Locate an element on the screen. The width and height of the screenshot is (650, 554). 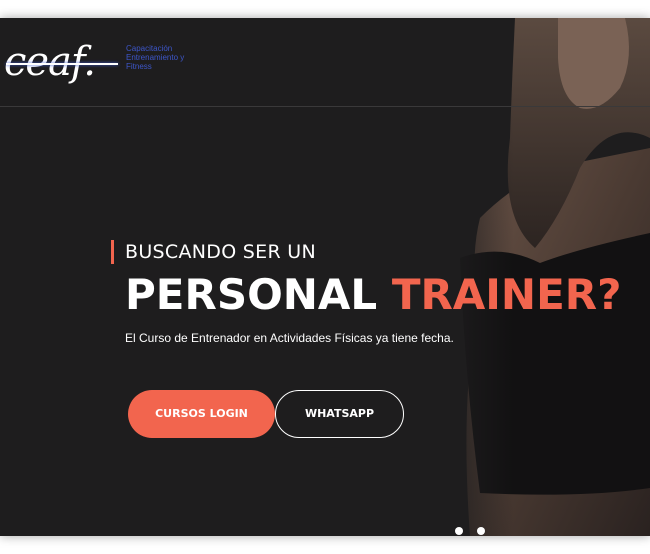
logo-strike-line is located at coordinates (62, 64).